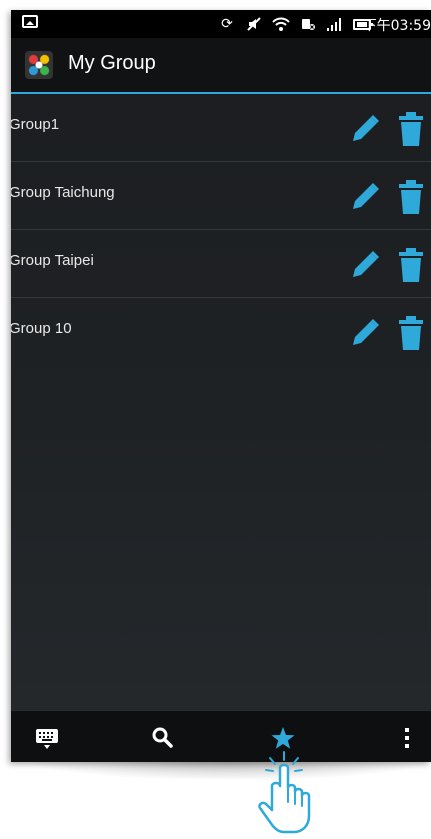  Describe the element at coordinates (35, 124) in the screenshot. I see `group-name: Group1` at that location.